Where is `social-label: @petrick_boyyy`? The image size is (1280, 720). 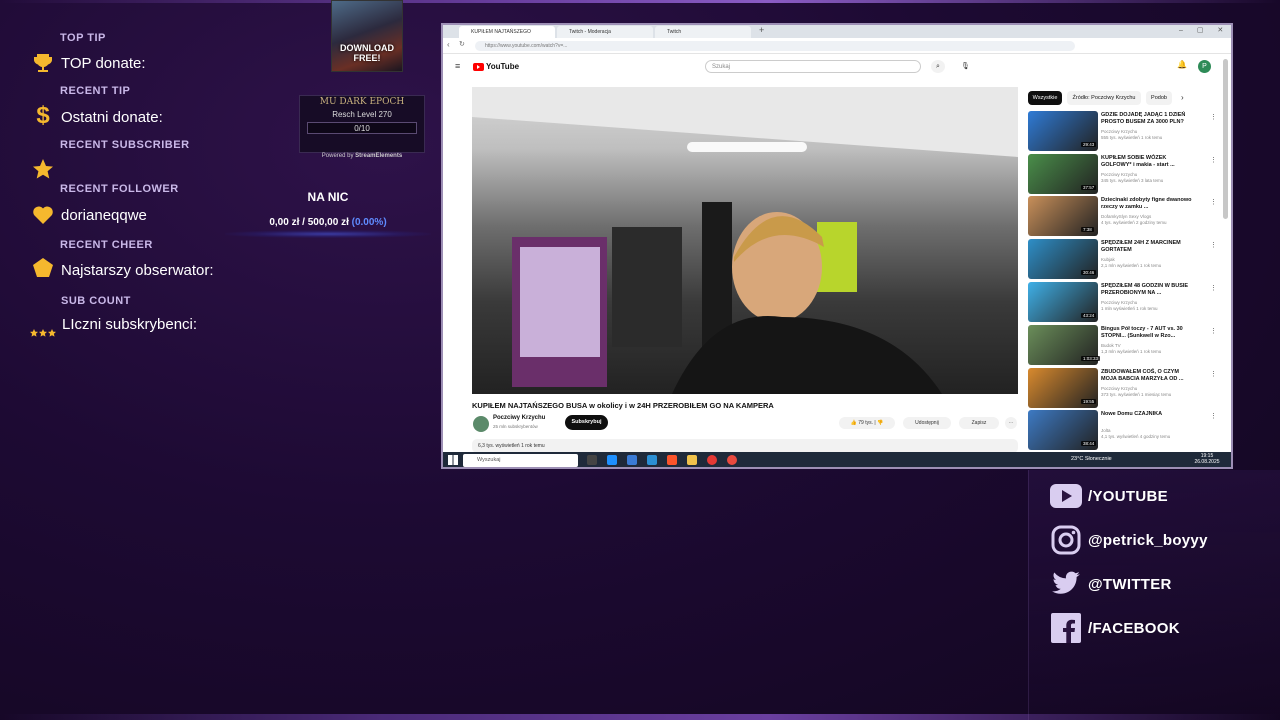 social-label: @petrick_boyyy is located at coordinates (1148, 540).